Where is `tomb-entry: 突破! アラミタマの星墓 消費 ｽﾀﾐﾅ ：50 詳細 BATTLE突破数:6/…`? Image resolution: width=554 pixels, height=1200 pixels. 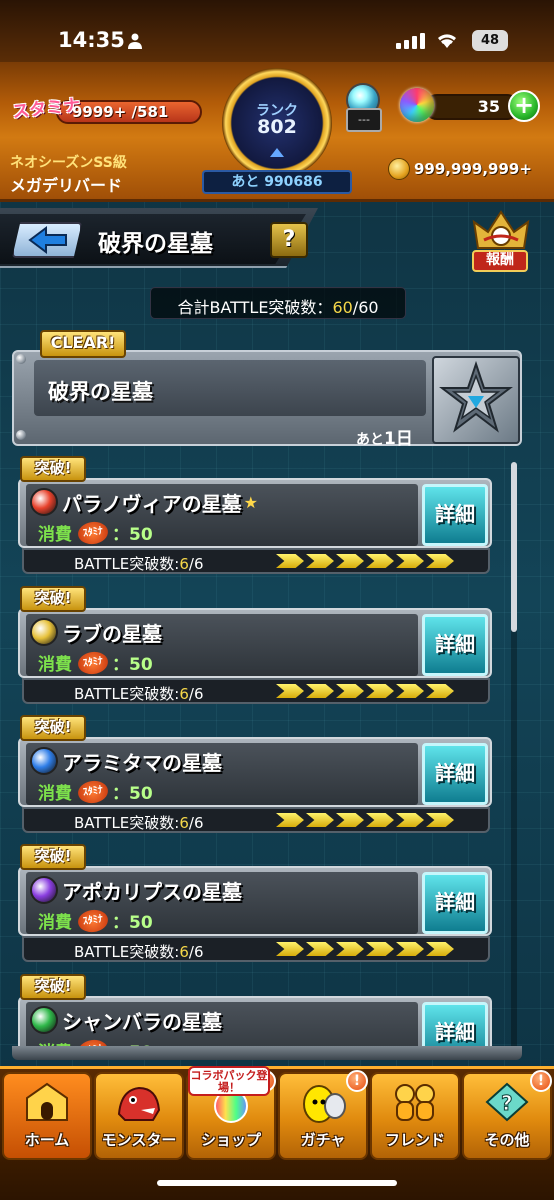
tomb-entry: 突破! アラミタマの星墓 消費 ｽﾀﾐﾅ ：50 詳細 BATTLE突破数:6/… is located at coordinates (255, 774).